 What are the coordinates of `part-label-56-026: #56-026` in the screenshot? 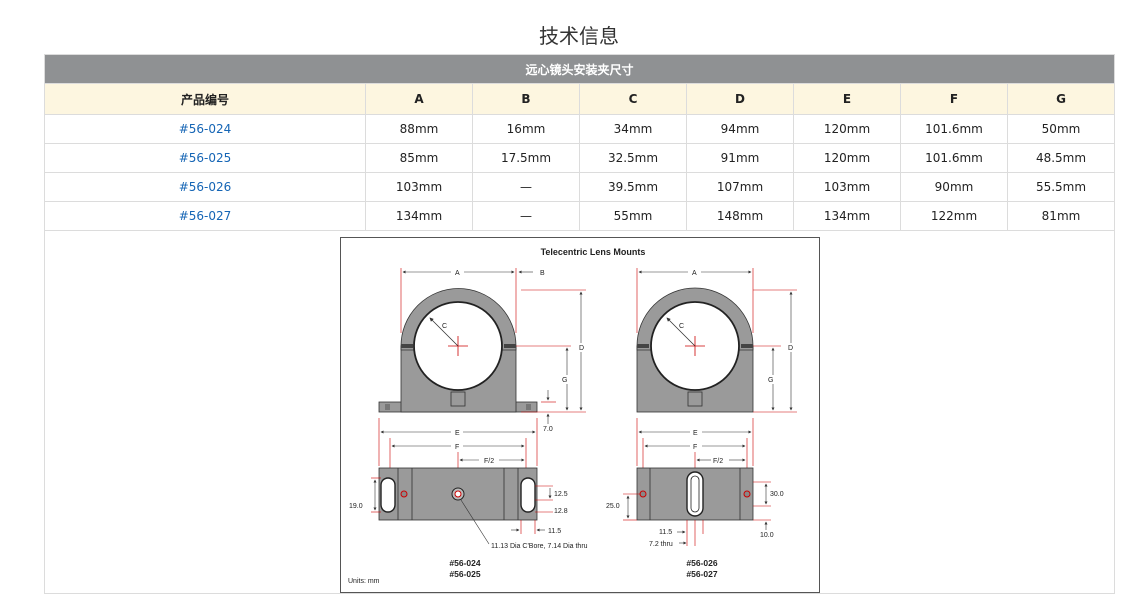 It's located at (701, 563).